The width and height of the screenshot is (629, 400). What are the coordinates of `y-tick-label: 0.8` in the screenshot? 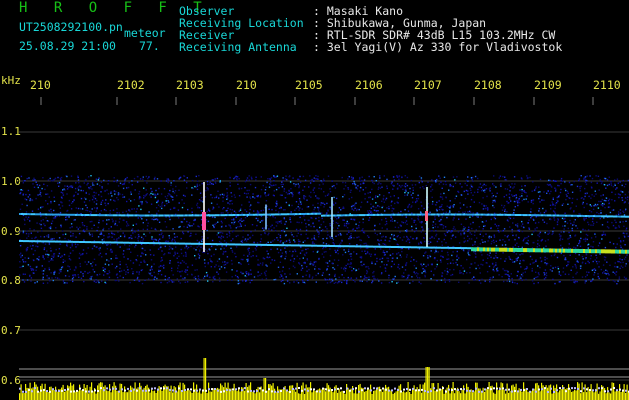 It's located at (11, 280).